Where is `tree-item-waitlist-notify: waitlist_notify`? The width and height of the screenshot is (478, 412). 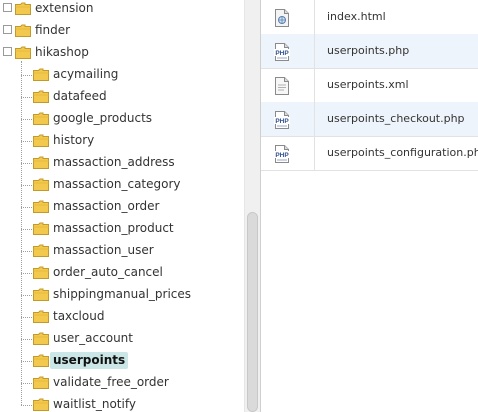 tree-item-waitlist-notify: waitlist_notify is located at coordinates (122, 403).